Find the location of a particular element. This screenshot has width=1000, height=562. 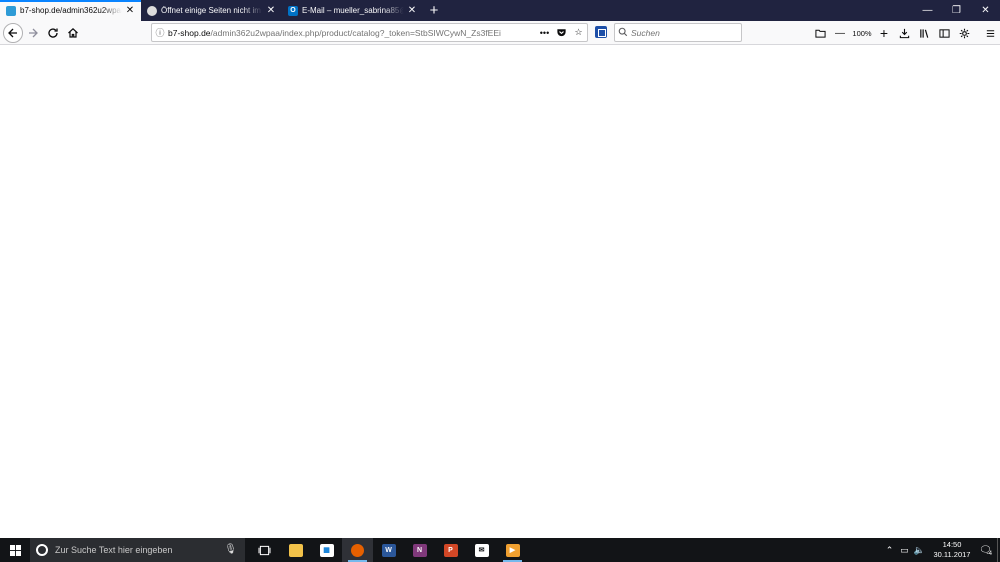

file-explorer-button is located at coordinates (295, 550).